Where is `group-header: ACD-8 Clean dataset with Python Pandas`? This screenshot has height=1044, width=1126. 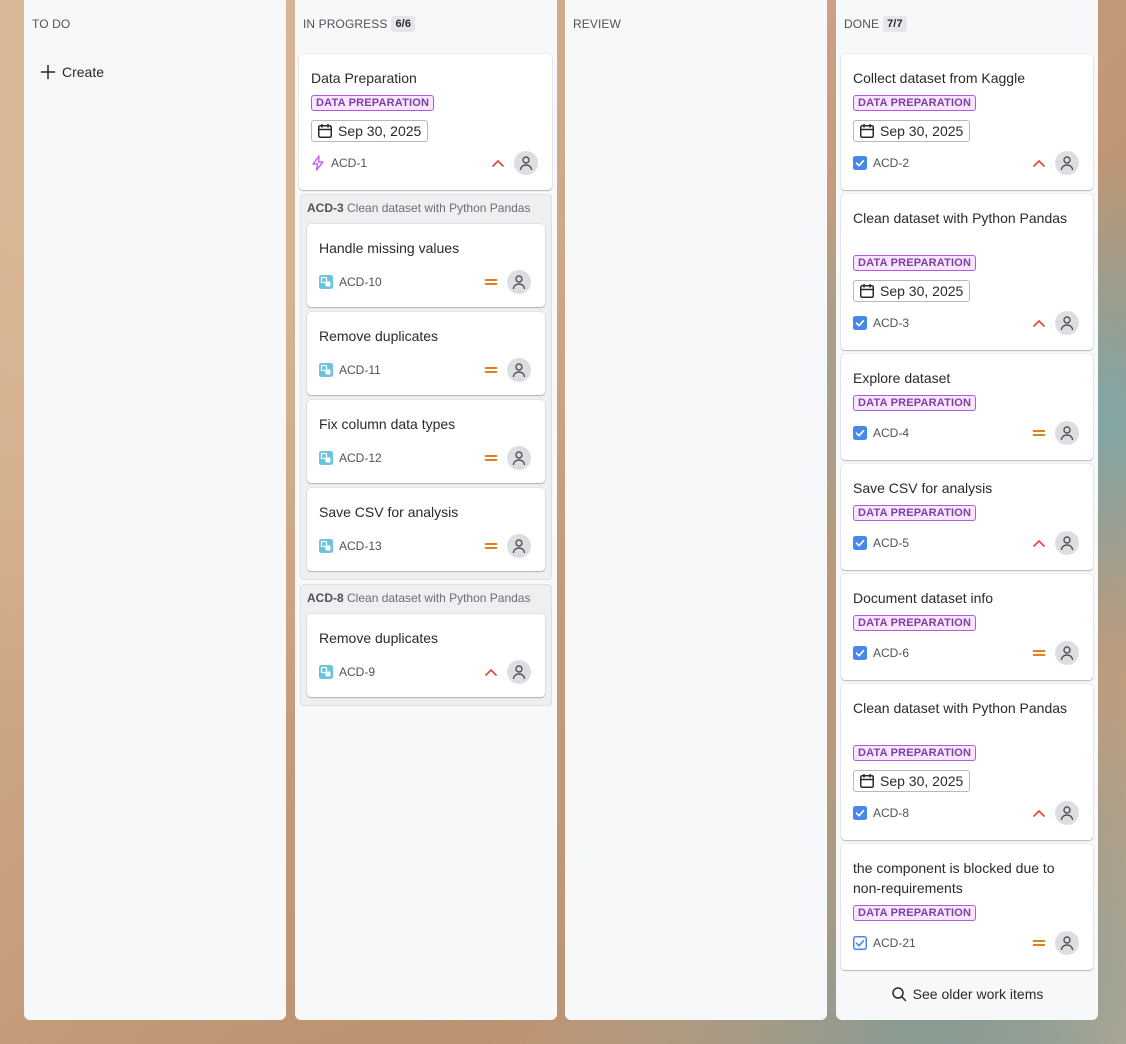
group-header: ACD-8 Clean dataset with Python Pandas is located at coordinates (418, 598).